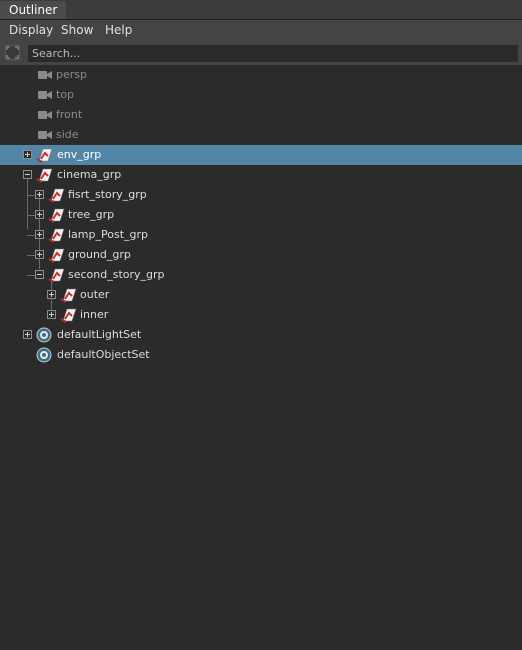 Image resolution: width=522 pixels, height=650 pixels. What do you see at coordinates (12, 52) in the screenshot?
I see `filter-icon` at bounding box center [12, 52].